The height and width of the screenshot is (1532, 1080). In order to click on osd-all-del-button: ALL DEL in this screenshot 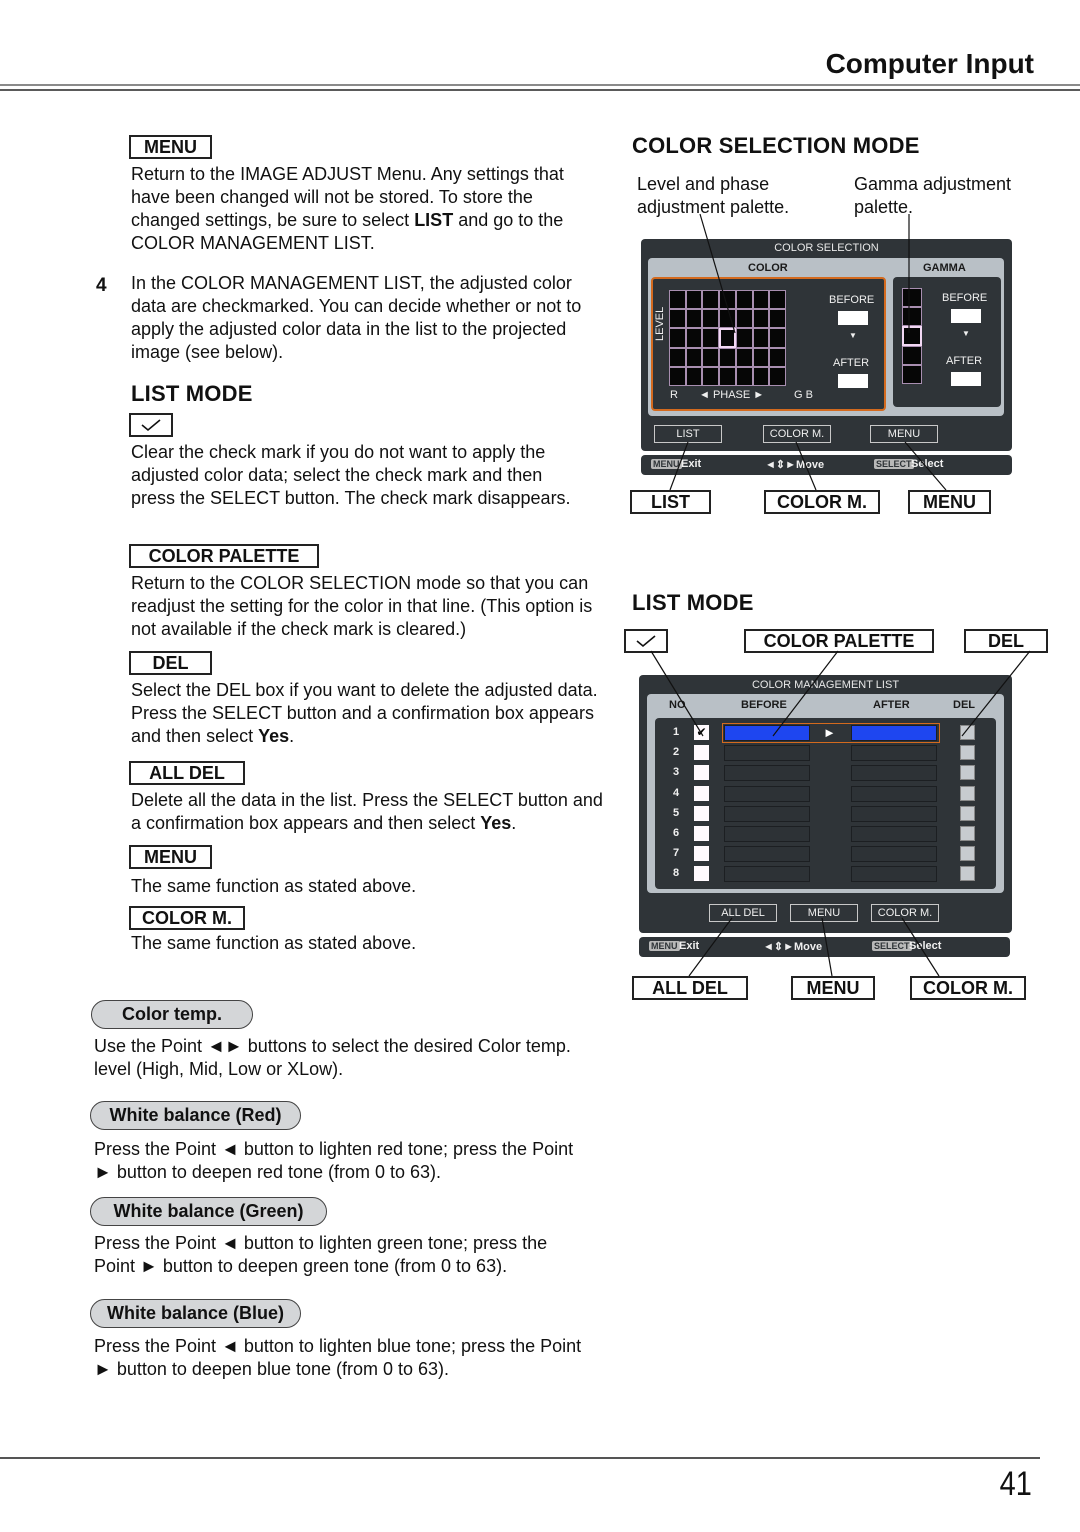, I will do `click(743, 913)`.